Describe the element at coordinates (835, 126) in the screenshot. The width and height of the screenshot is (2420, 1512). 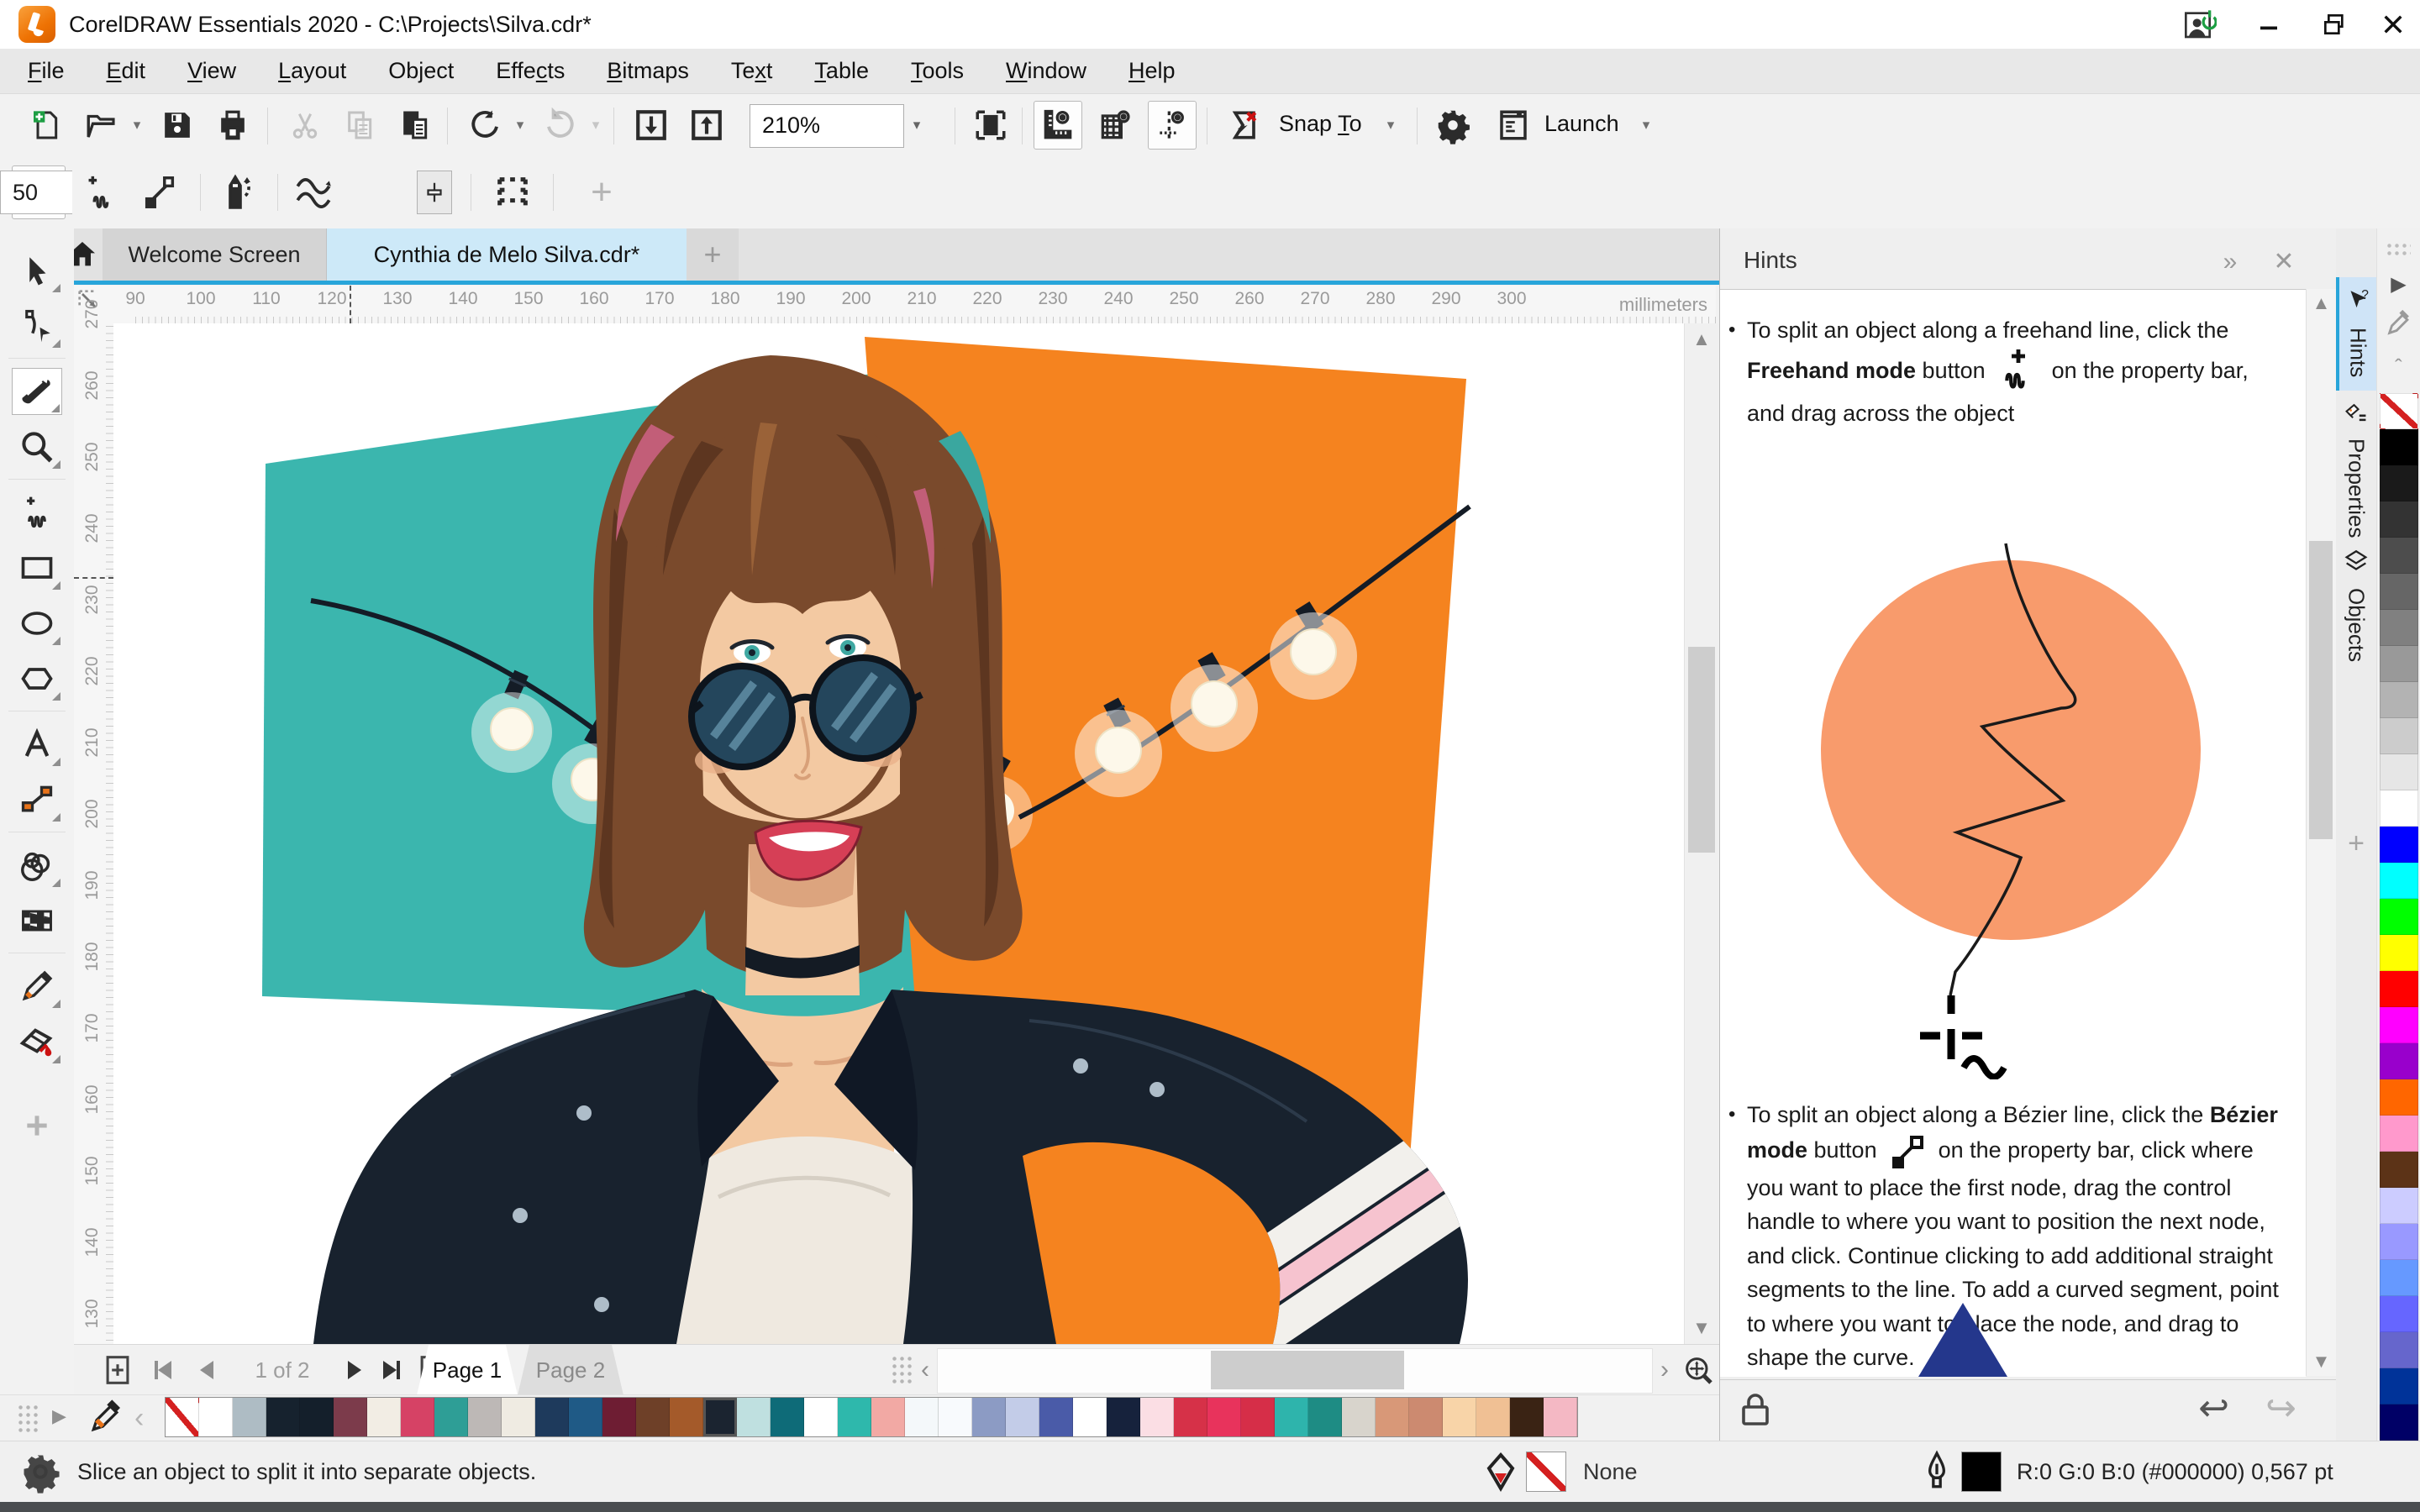
I see `zoom-level-combo: 210% ▾` at that location.